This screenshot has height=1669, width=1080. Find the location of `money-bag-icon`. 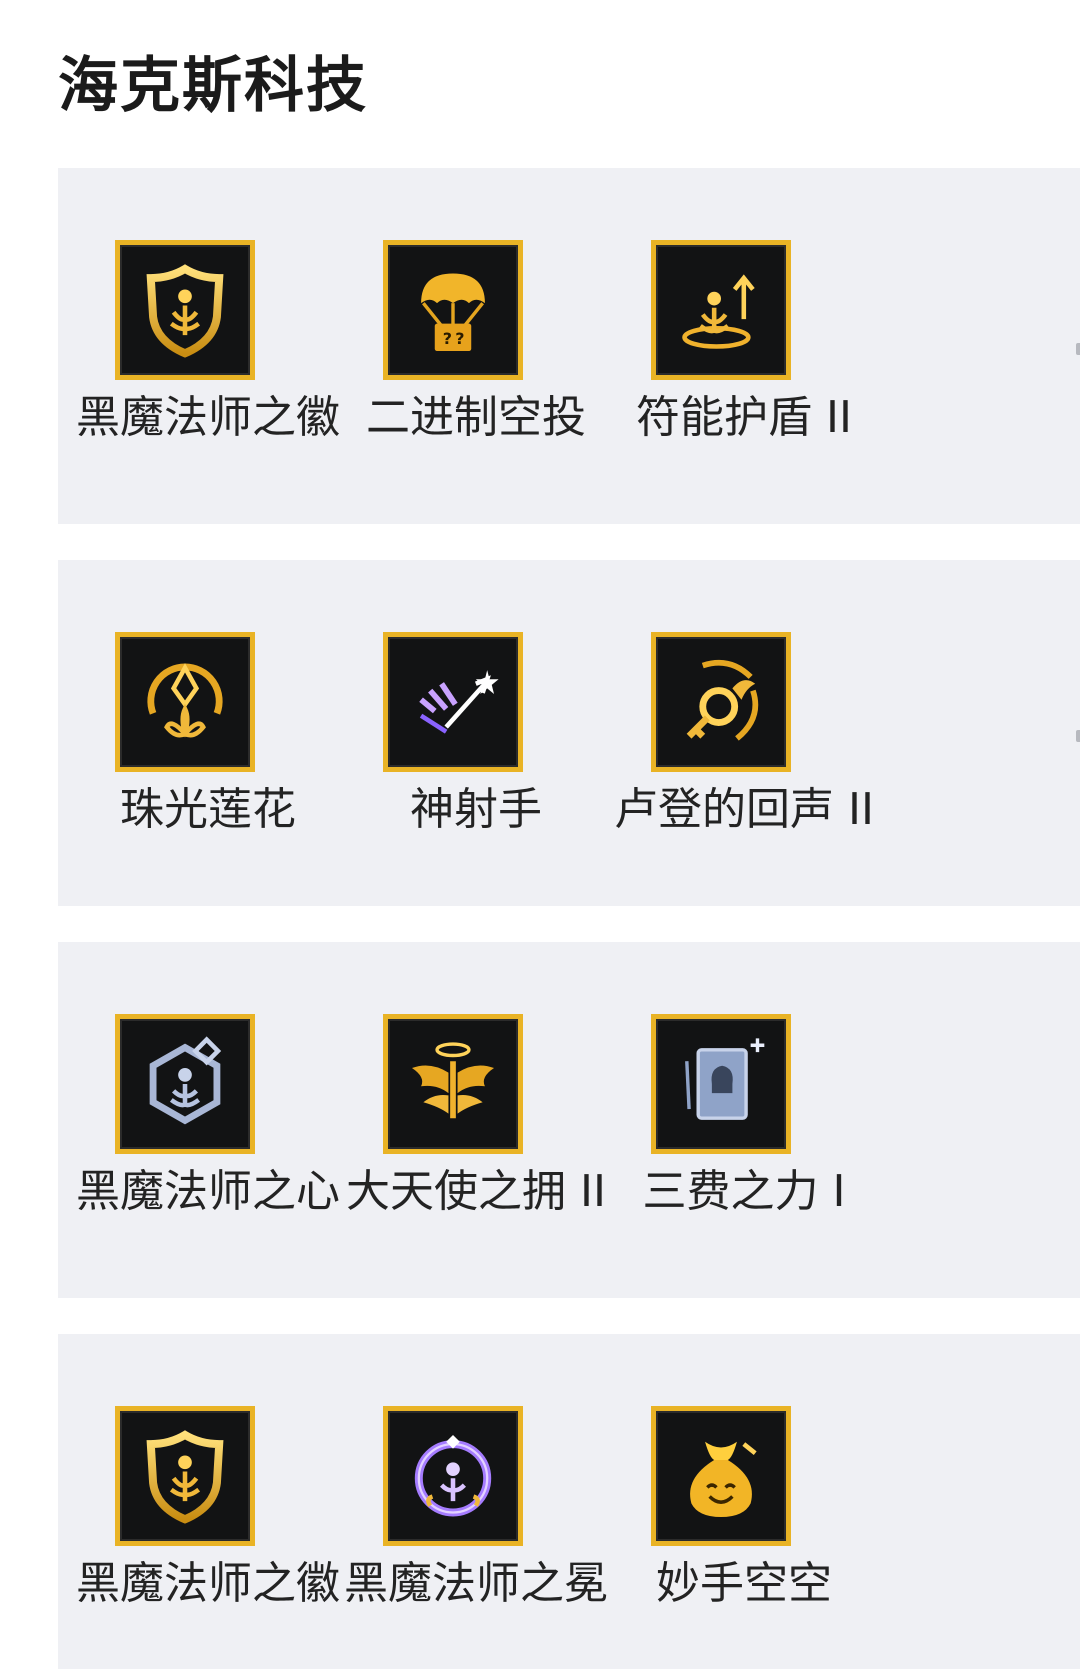

money-bag-icon is located at coordinates (723, 1479).